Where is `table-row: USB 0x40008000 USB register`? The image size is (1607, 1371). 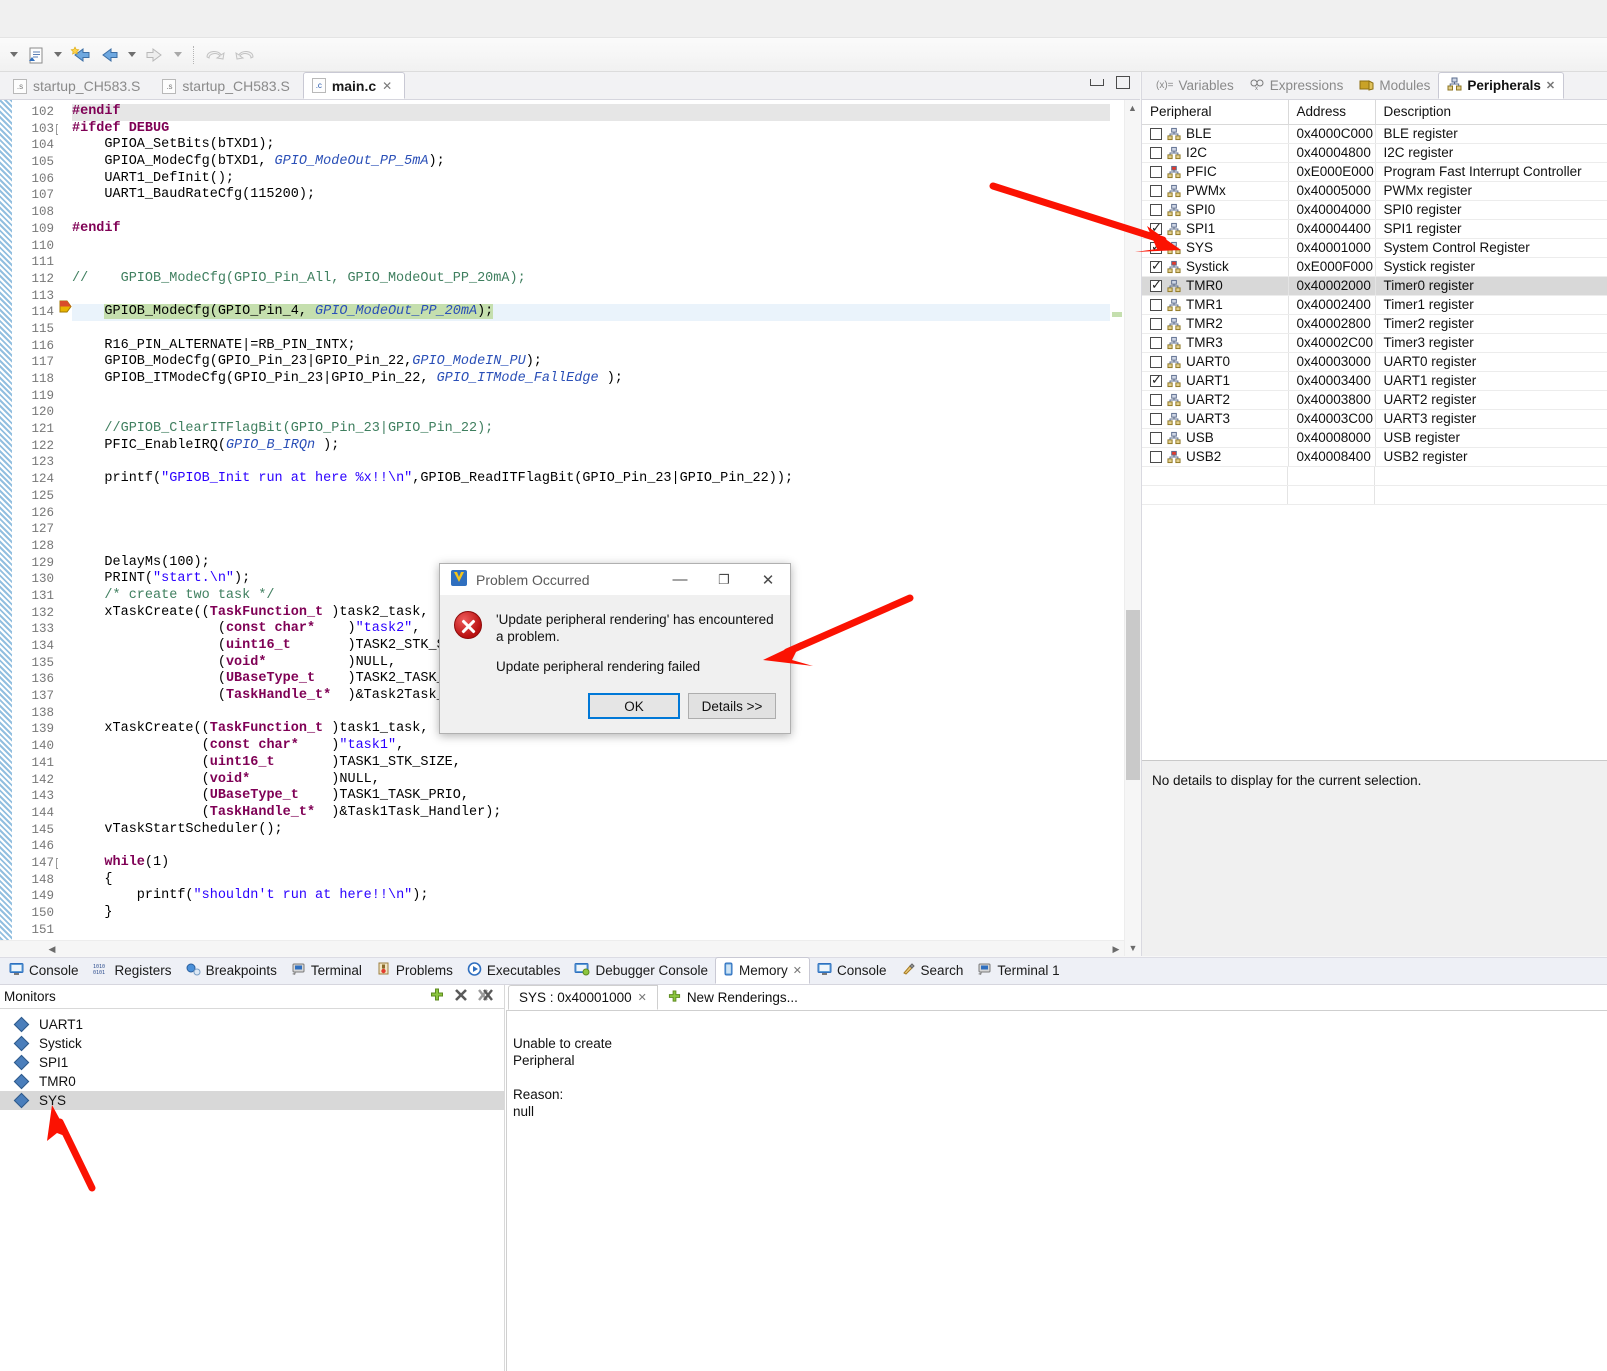
table-row: USB 0x40008000 USB register is located at coordinates (1374, 438).